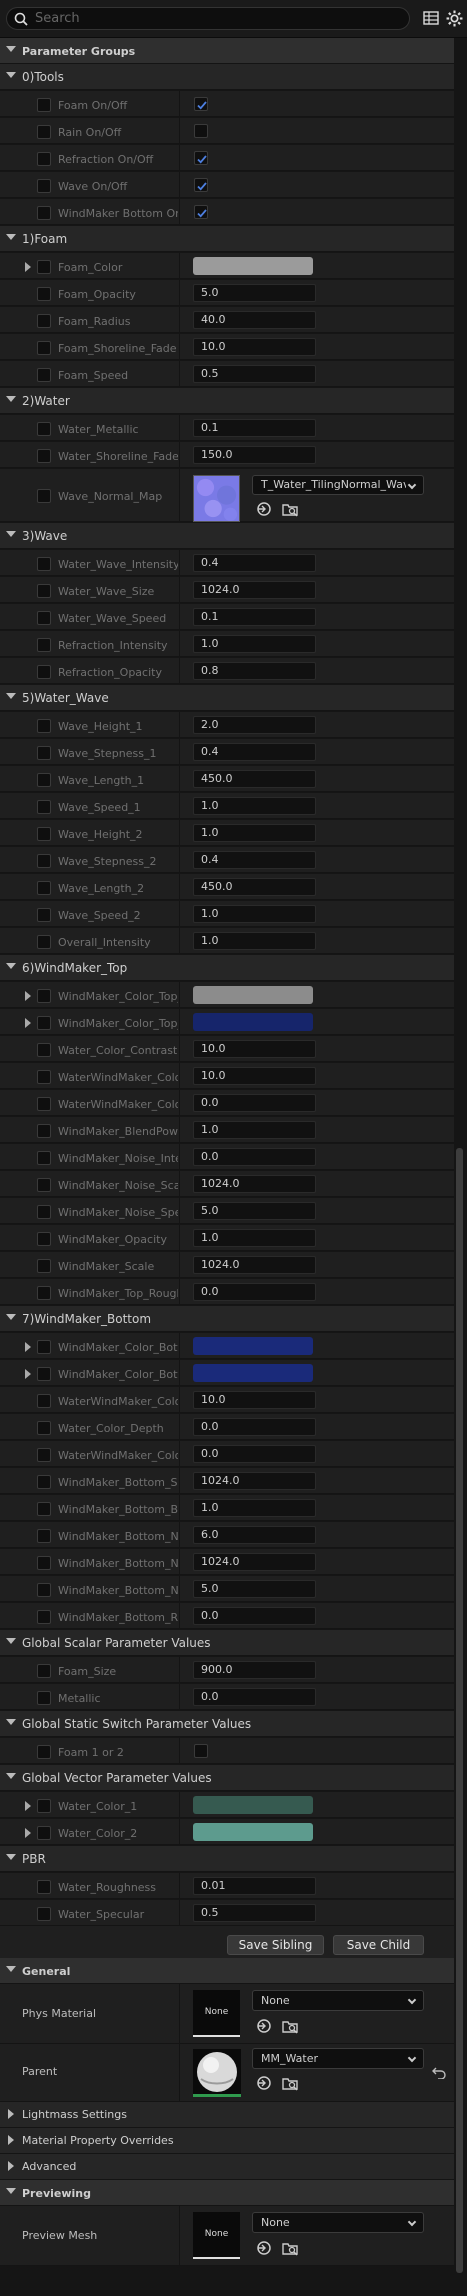 This screenshot has height=2296, width=467. Describe the element at coordinates (254, 1535) in the screenshot. I see `value-input: 6.0` at that location.